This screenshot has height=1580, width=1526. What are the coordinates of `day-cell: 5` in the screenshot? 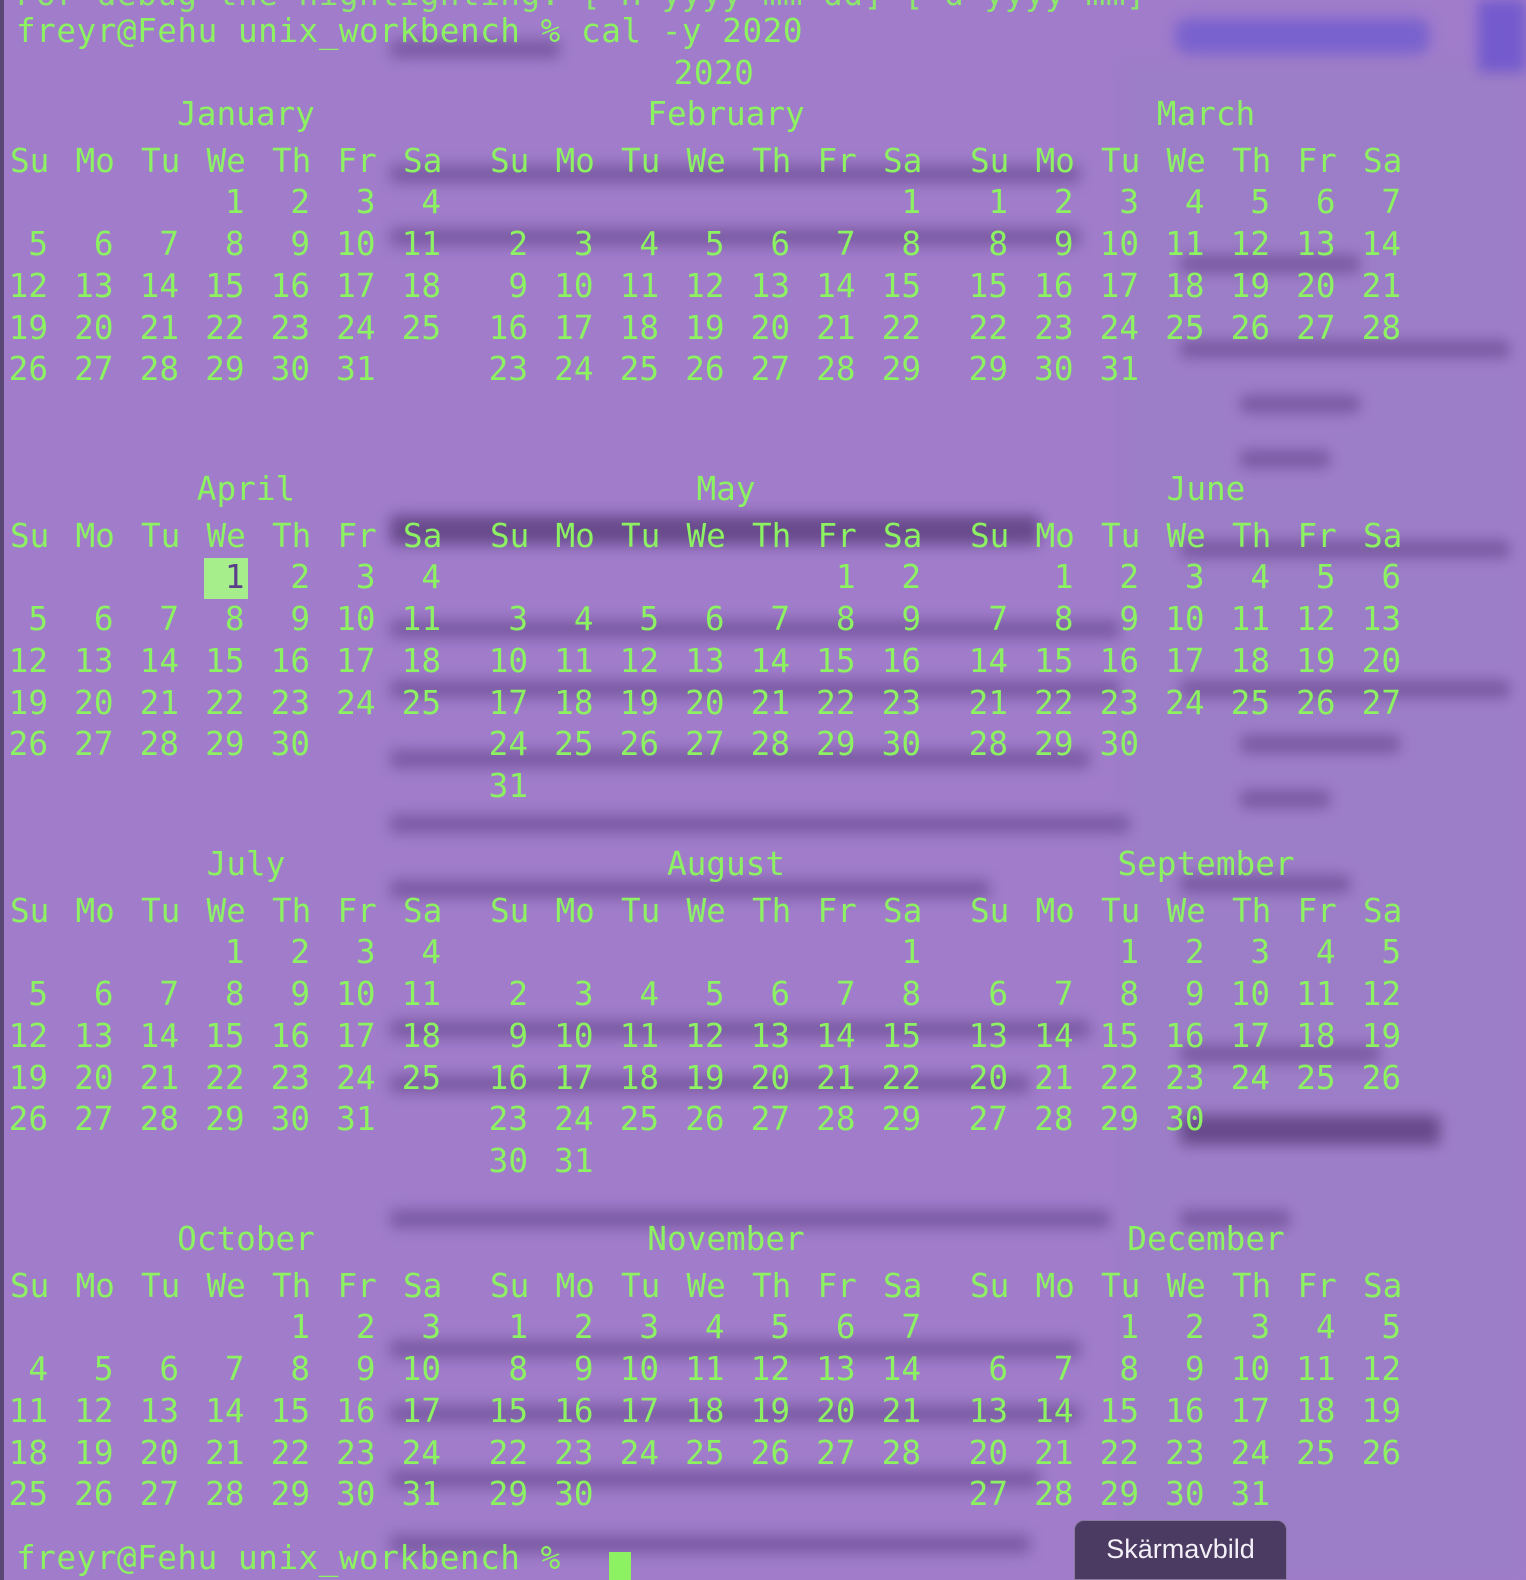 It's located at (103, 1369).